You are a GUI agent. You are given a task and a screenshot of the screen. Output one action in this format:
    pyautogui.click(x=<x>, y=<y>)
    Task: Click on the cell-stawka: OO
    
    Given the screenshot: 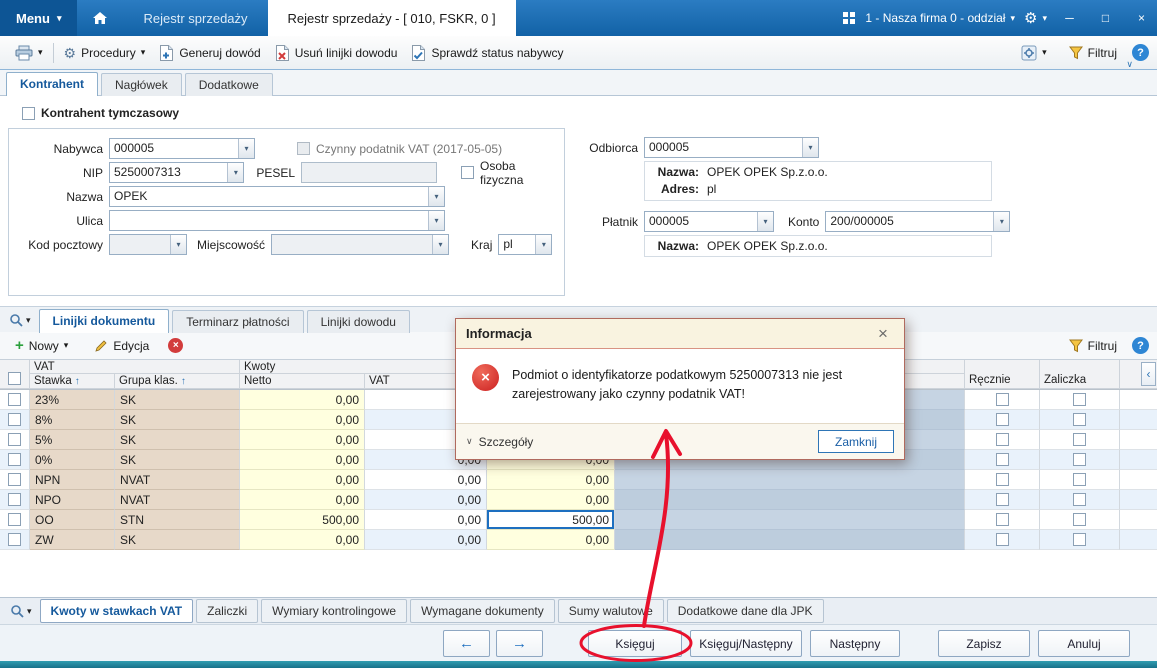 What is the action you would take?
    pyautogui.click(x=72, y=520)
    